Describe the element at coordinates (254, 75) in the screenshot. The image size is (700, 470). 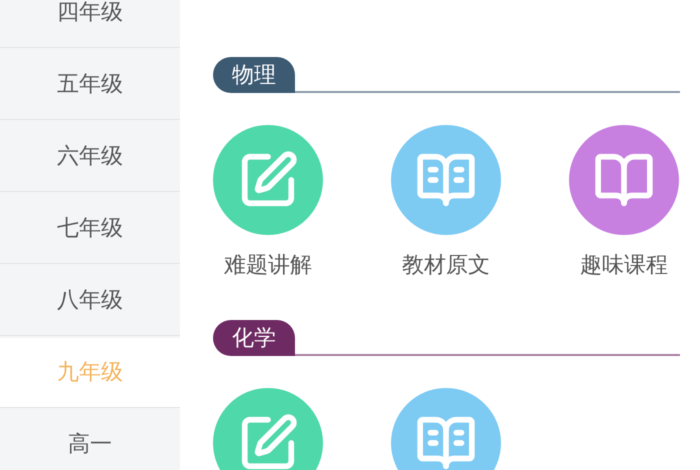
I see `subject-label: 物理` at that location.